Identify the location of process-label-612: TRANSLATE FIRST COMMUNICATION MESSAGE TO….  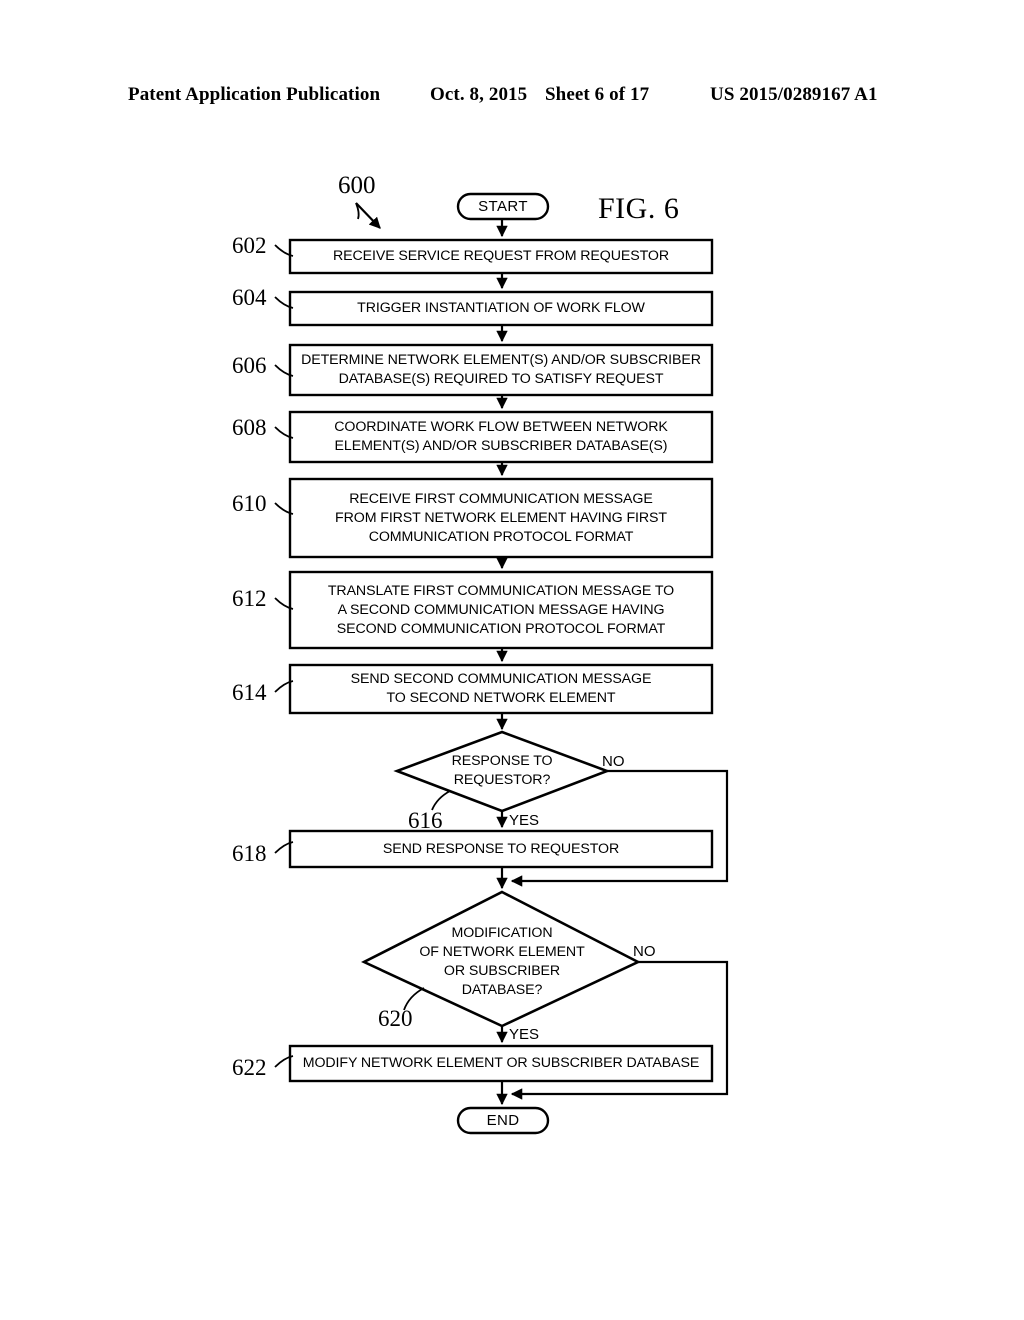
(501, 609).